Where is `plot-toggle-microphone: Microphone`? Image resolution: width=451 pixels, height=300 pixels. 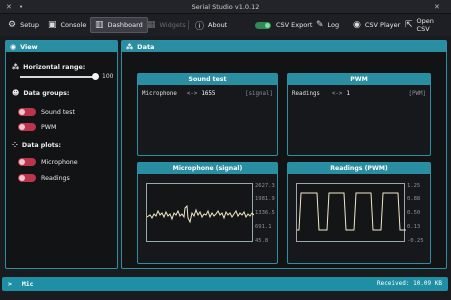 plot-toggle-microphone: Microphone is located at coordinates (48, 162).